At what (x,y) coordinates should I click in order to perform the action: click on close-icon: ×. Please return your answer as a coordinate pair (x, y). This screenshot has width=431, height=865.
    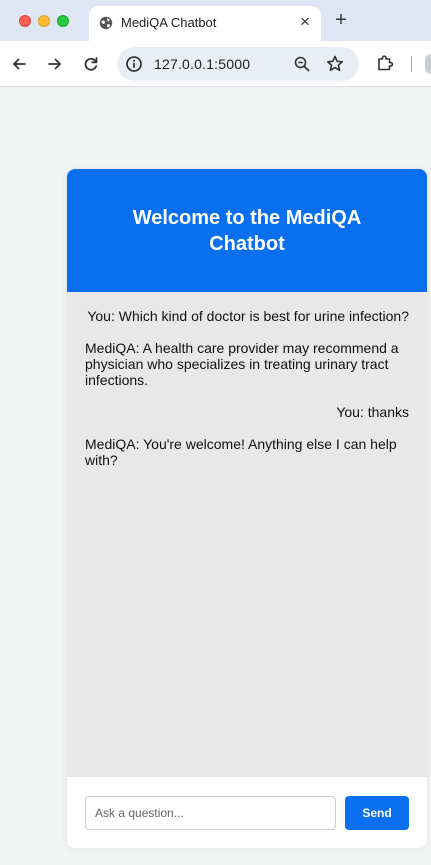
    Looking at the image, I should click on (305, 22).